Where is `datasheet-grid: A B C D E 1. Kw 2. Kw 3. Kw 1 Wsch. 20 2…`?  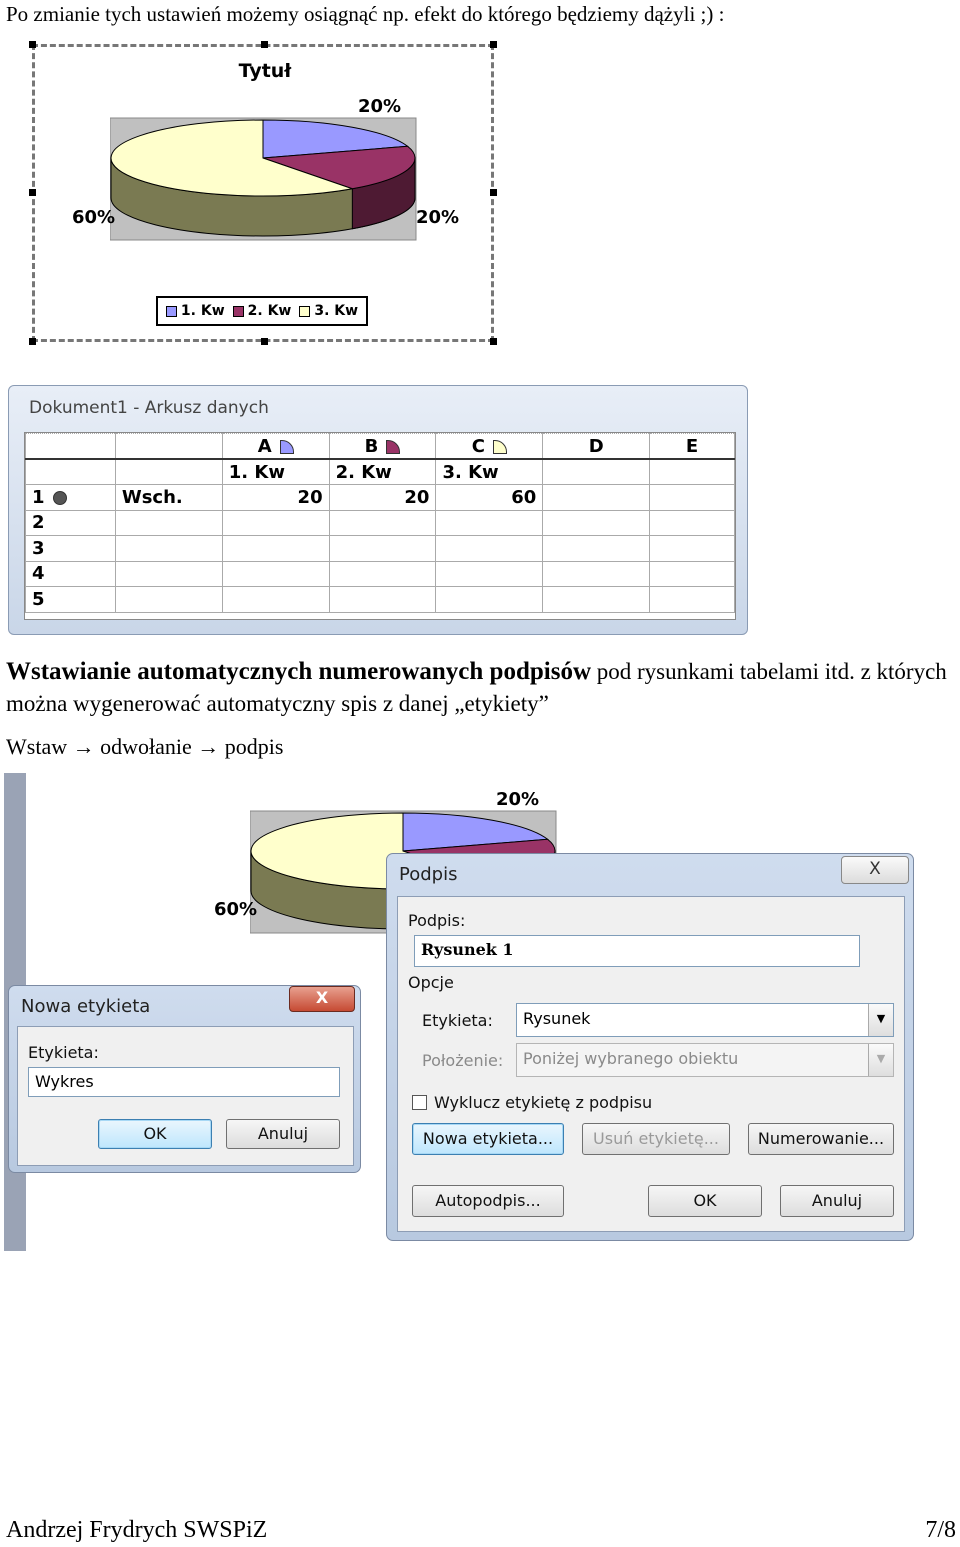
datasheet-grid: A B C D E 1. Kw 2. Kw 3. Kw 1 Wsch. 20 2… is located at coordinates (380, 526).